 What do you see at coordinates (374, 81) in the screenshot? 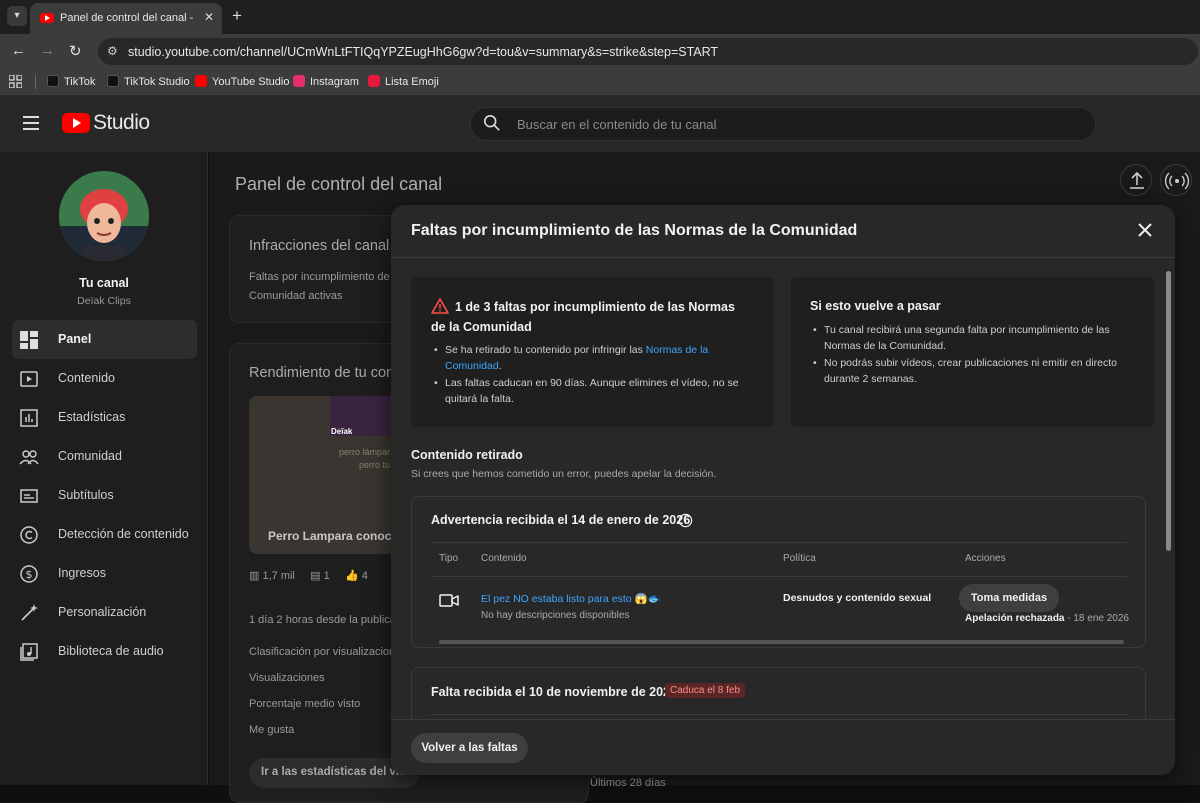
I see `bolt-icon` at bounding box center [374, 81].